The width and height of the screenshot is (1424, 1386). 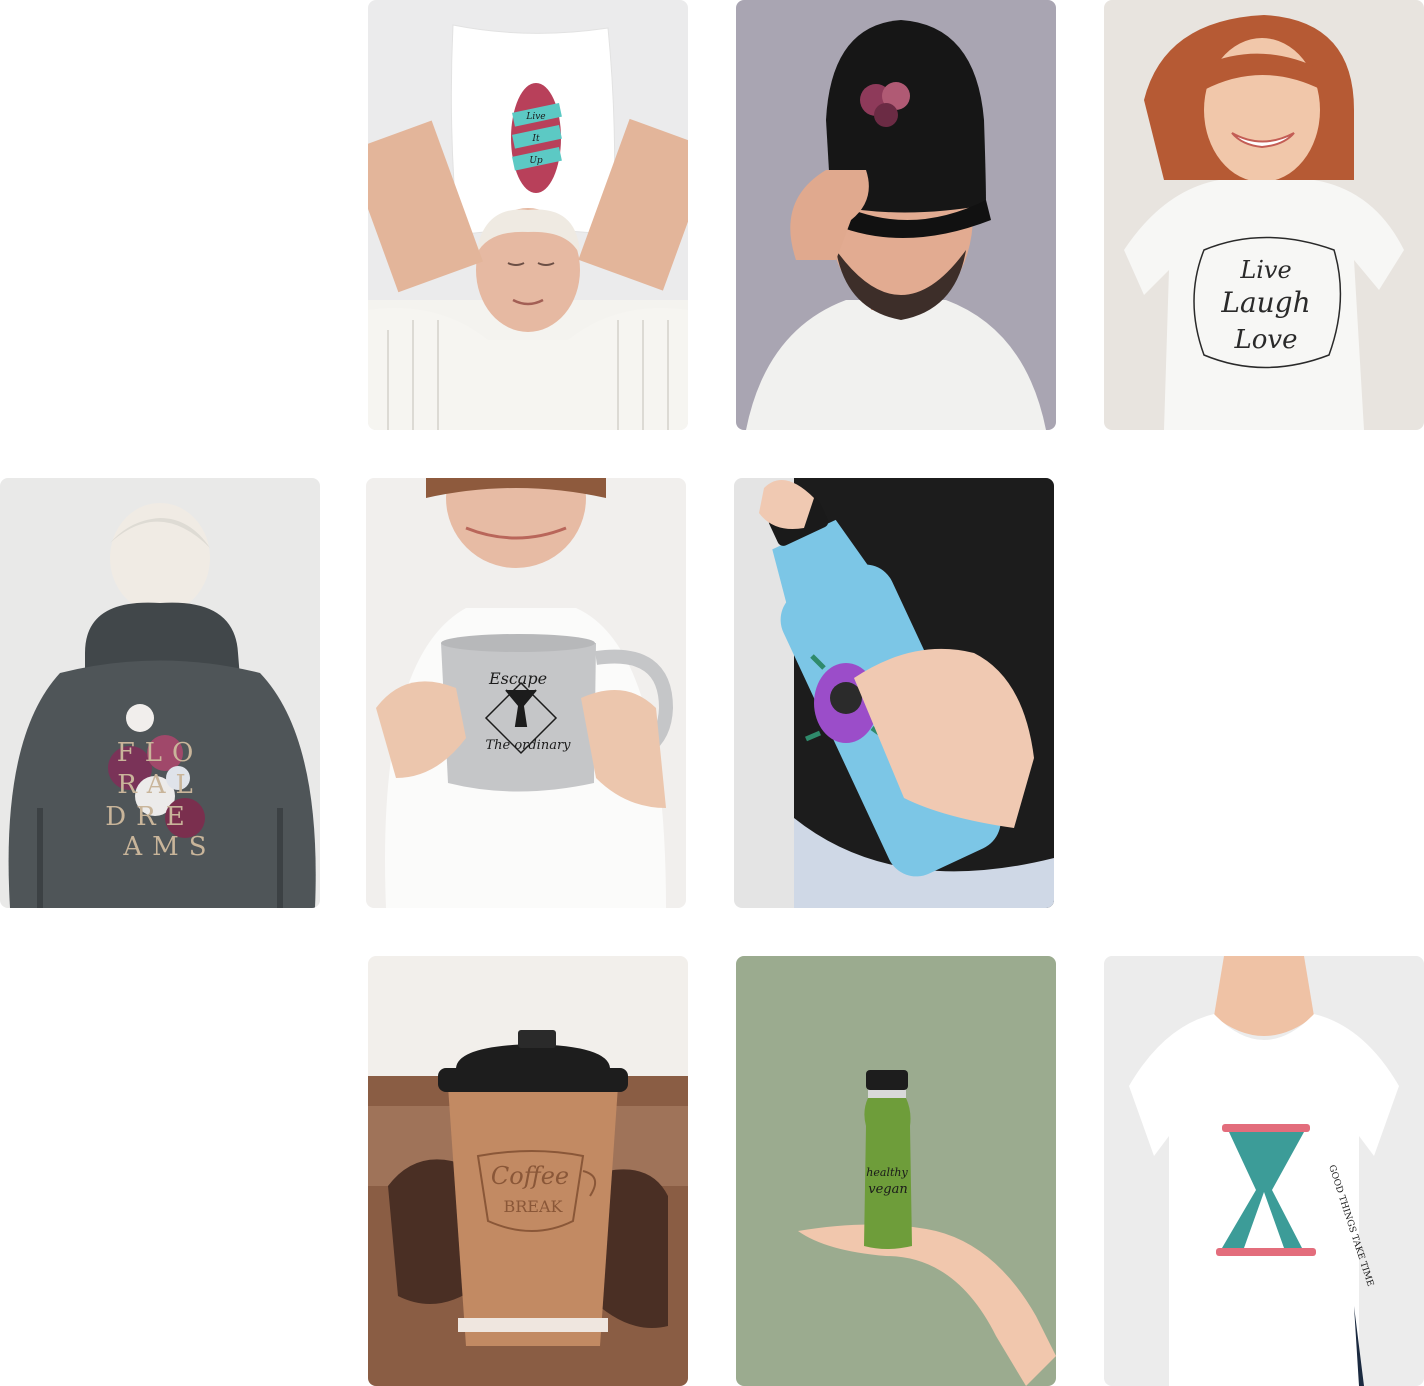 What do you see at coordinates (887, 1189) in the screenshot?
I see `design-text-line-2: vegan` at bounding box center [887, 1189].